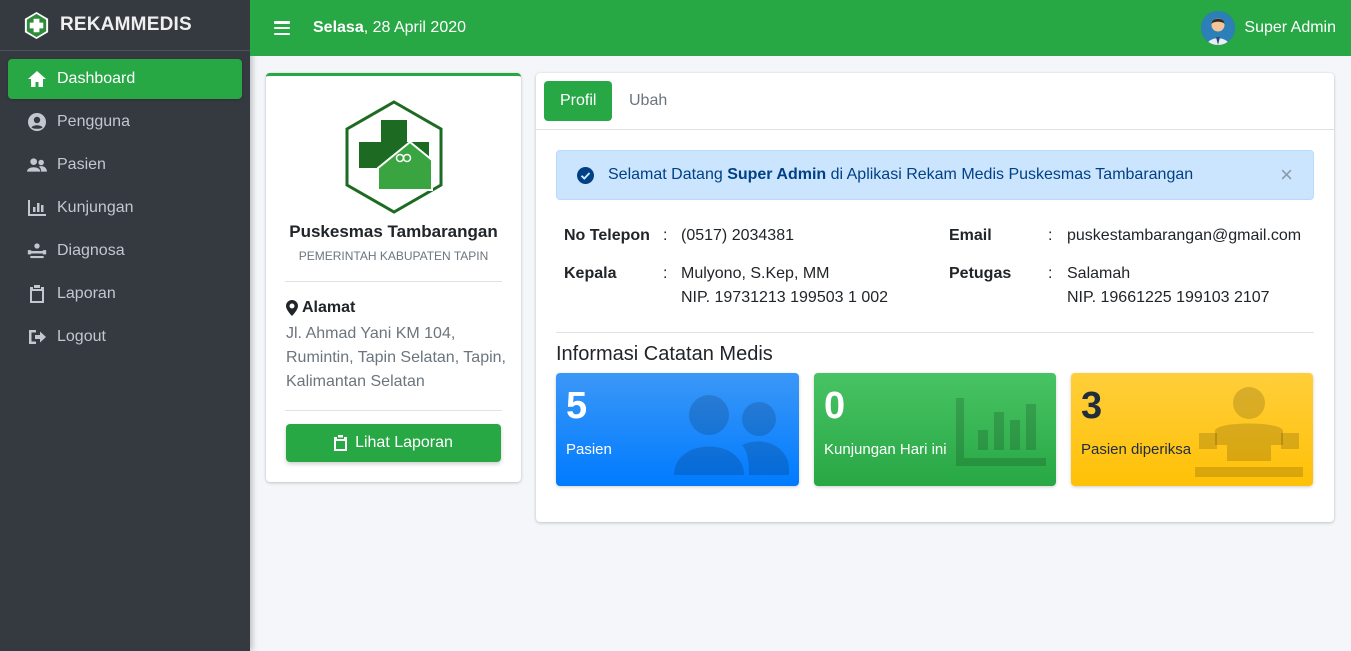  Describe the element at coordinates (1192, 429) in the screenshot. I see `stat-box-diperiksa: 3 Pasien diperiksa` at that location.